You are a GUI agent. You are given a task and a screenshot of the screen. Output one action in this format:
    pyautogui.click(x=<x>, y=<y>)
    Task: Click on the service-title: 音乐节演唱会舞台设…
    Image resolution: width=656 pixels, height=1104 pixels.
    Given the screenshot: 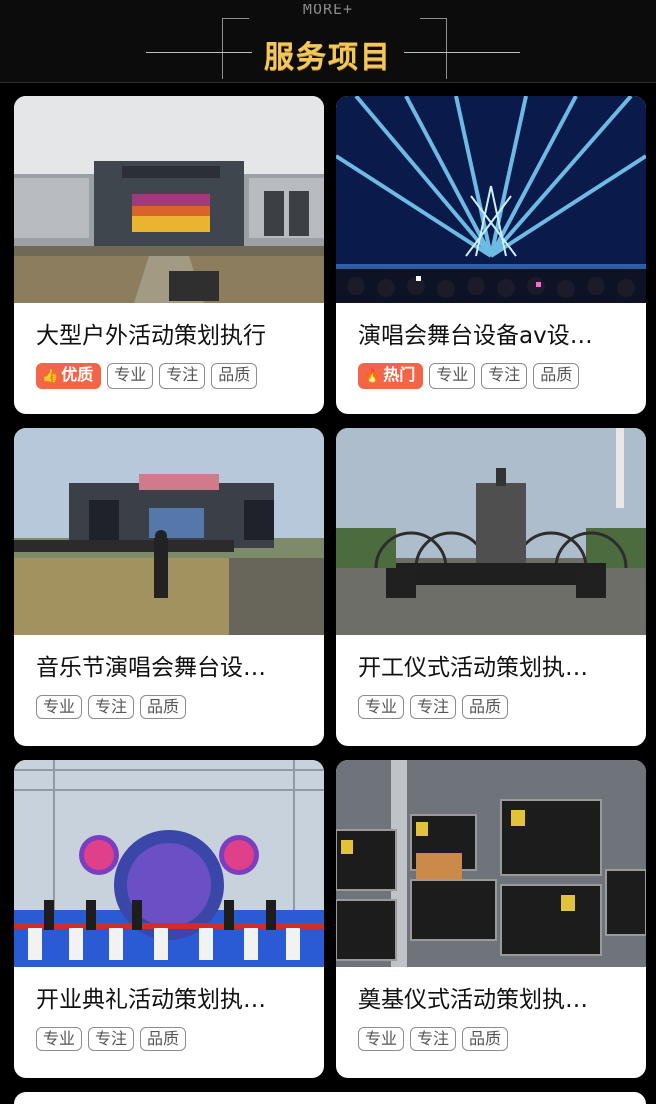 What is the action you would take?
    pyautogui.click(x=151, y=668)
    